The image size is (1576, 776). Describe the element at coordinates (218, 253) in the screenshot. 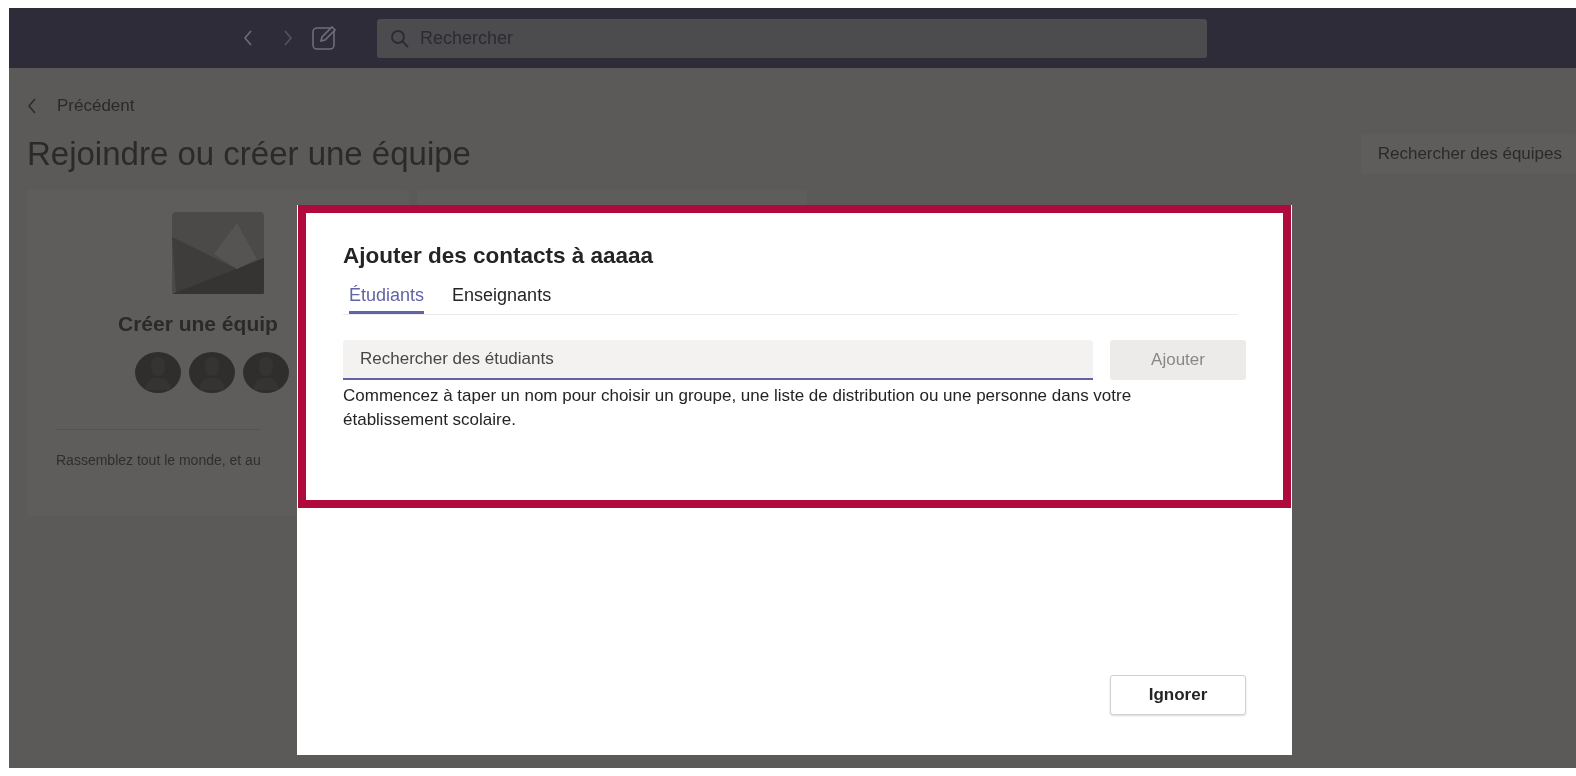

I see `image-icon` at that location.